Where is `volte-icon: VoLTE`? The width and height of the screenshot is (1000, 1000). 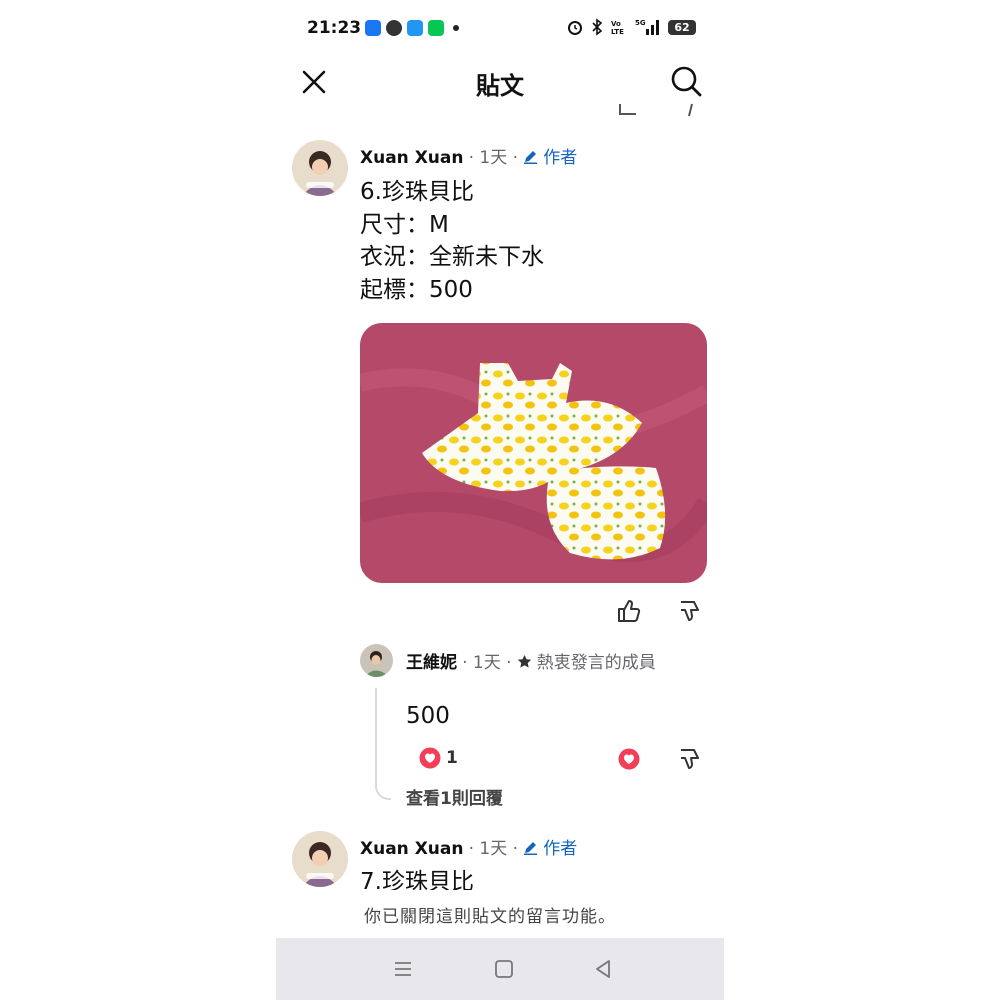
volte-icon: VoLTE is located at coordinates (617, 28).